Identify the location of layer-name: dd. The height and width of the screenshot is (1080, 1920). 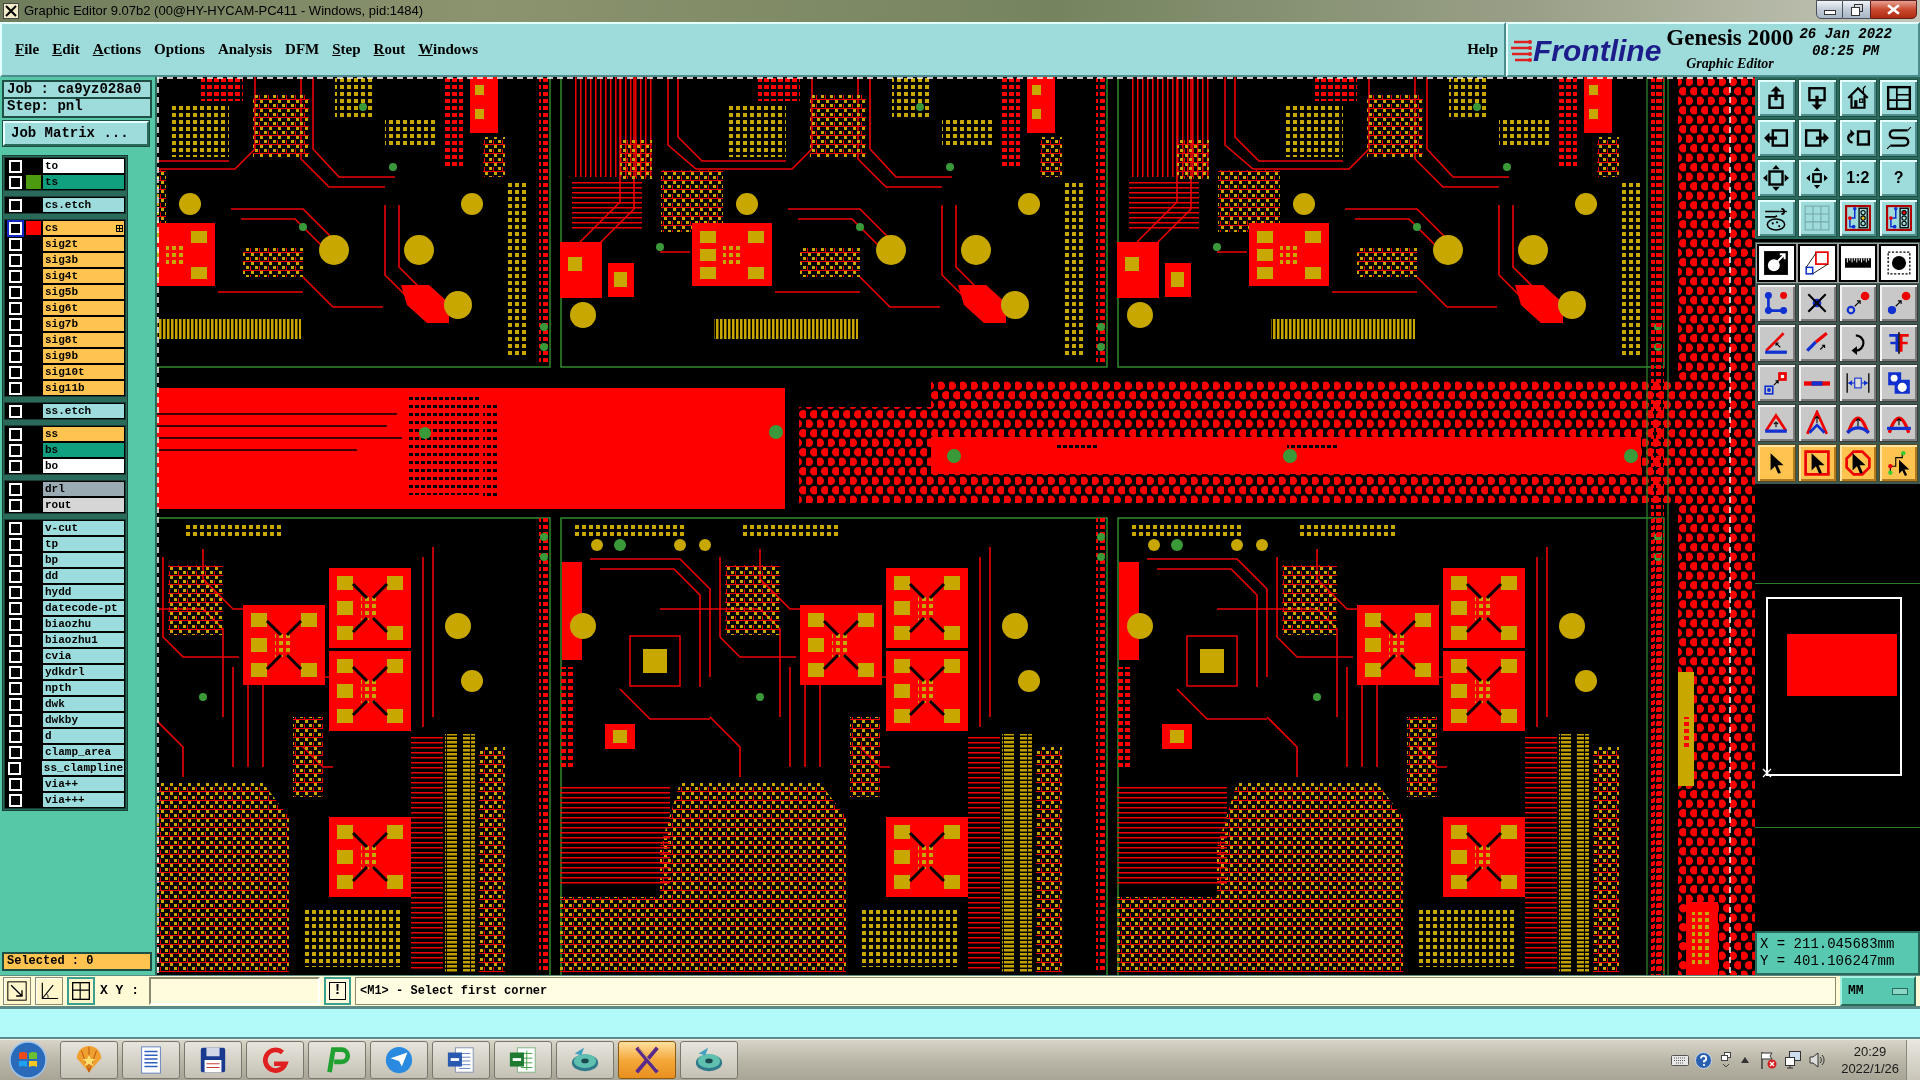
(83, 576).